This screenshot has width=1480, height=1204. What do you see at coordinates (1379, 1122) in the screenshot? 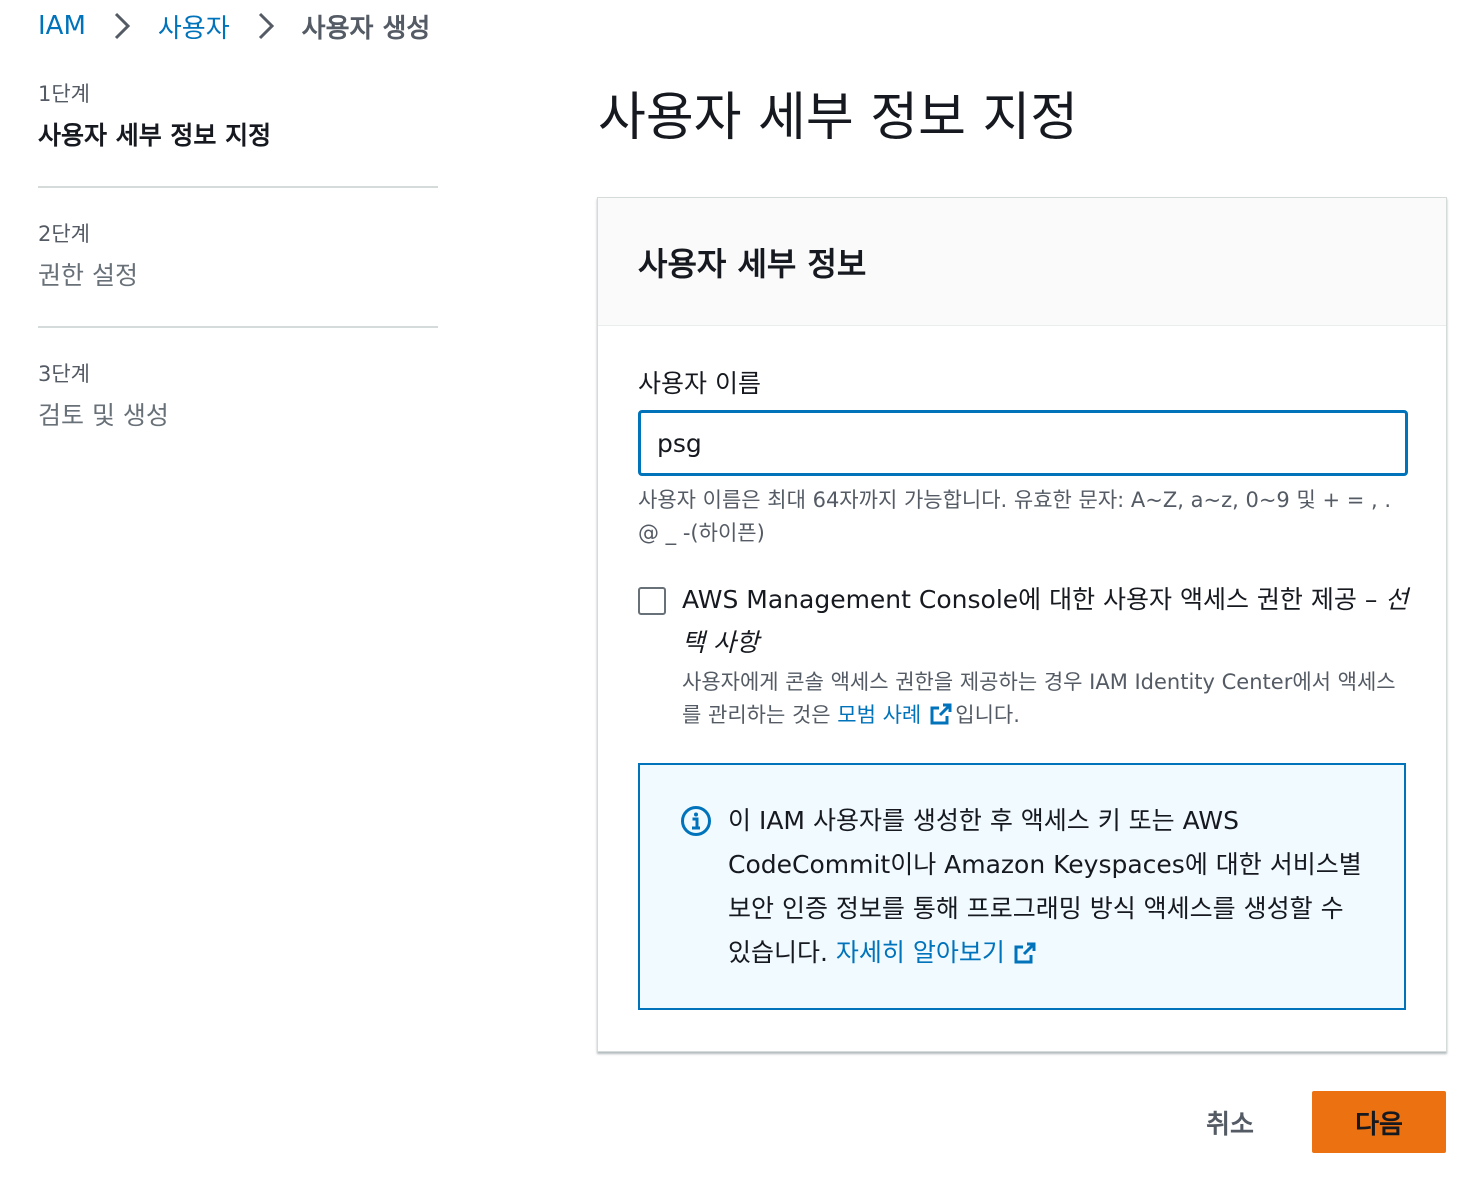
I see `next-button: 다음` at bounding box center [1379, 1122].